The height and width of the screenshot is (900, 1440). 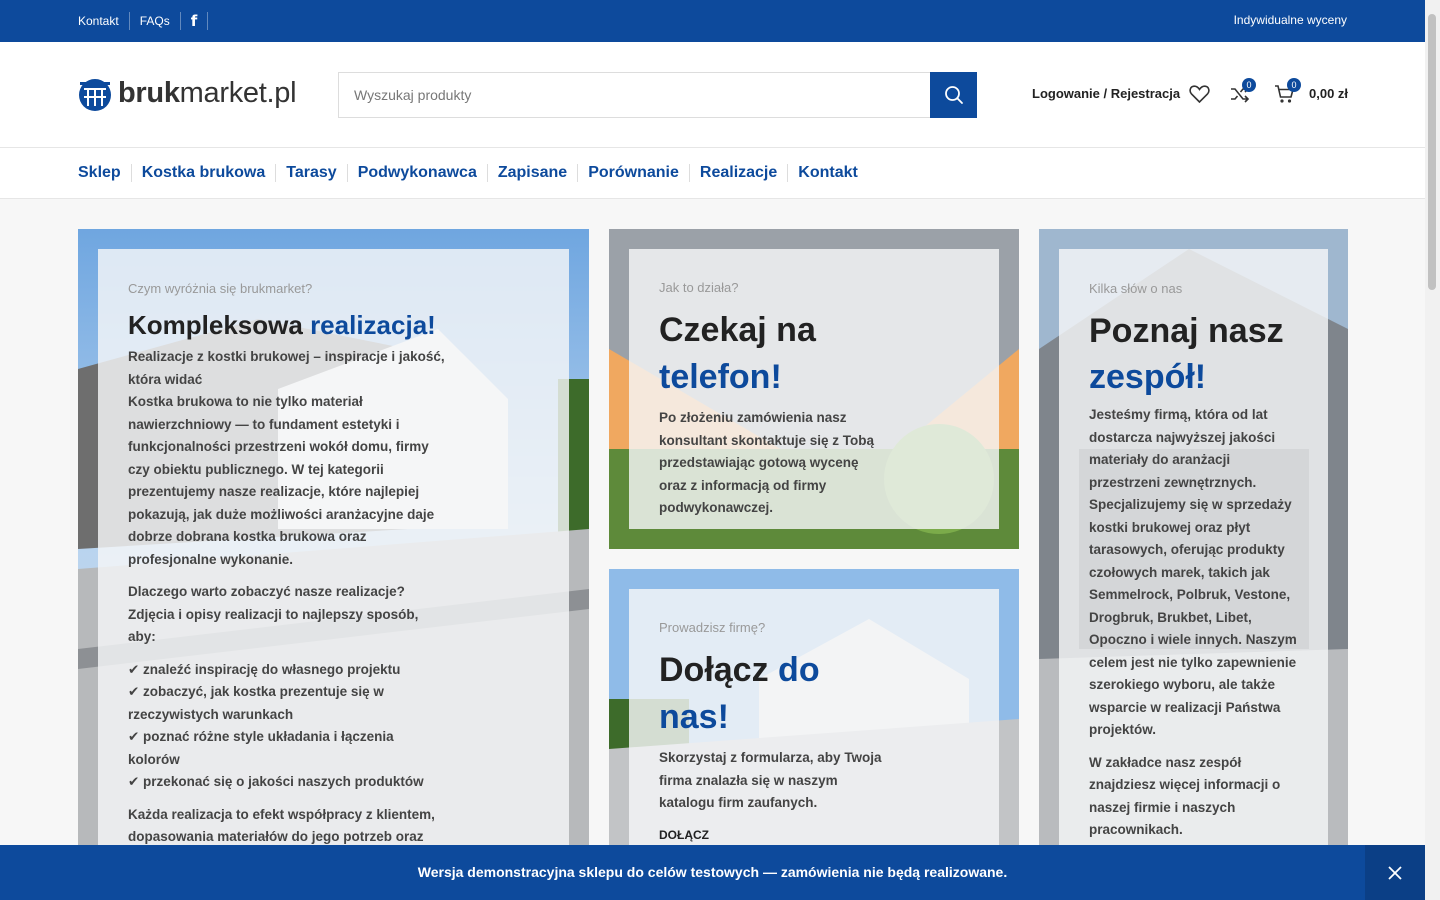 What do you see at coordinates (416, 173) in the screenshot?
I see `nav-item-podwykonawca: Podwykonawca` at bounding box center [416, 173].